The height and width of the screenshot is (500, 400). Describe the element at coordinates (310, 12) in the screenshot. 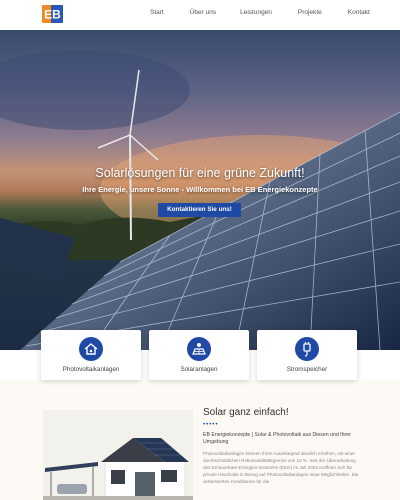

I see `nav-link-projekte: Projekte` at that location.